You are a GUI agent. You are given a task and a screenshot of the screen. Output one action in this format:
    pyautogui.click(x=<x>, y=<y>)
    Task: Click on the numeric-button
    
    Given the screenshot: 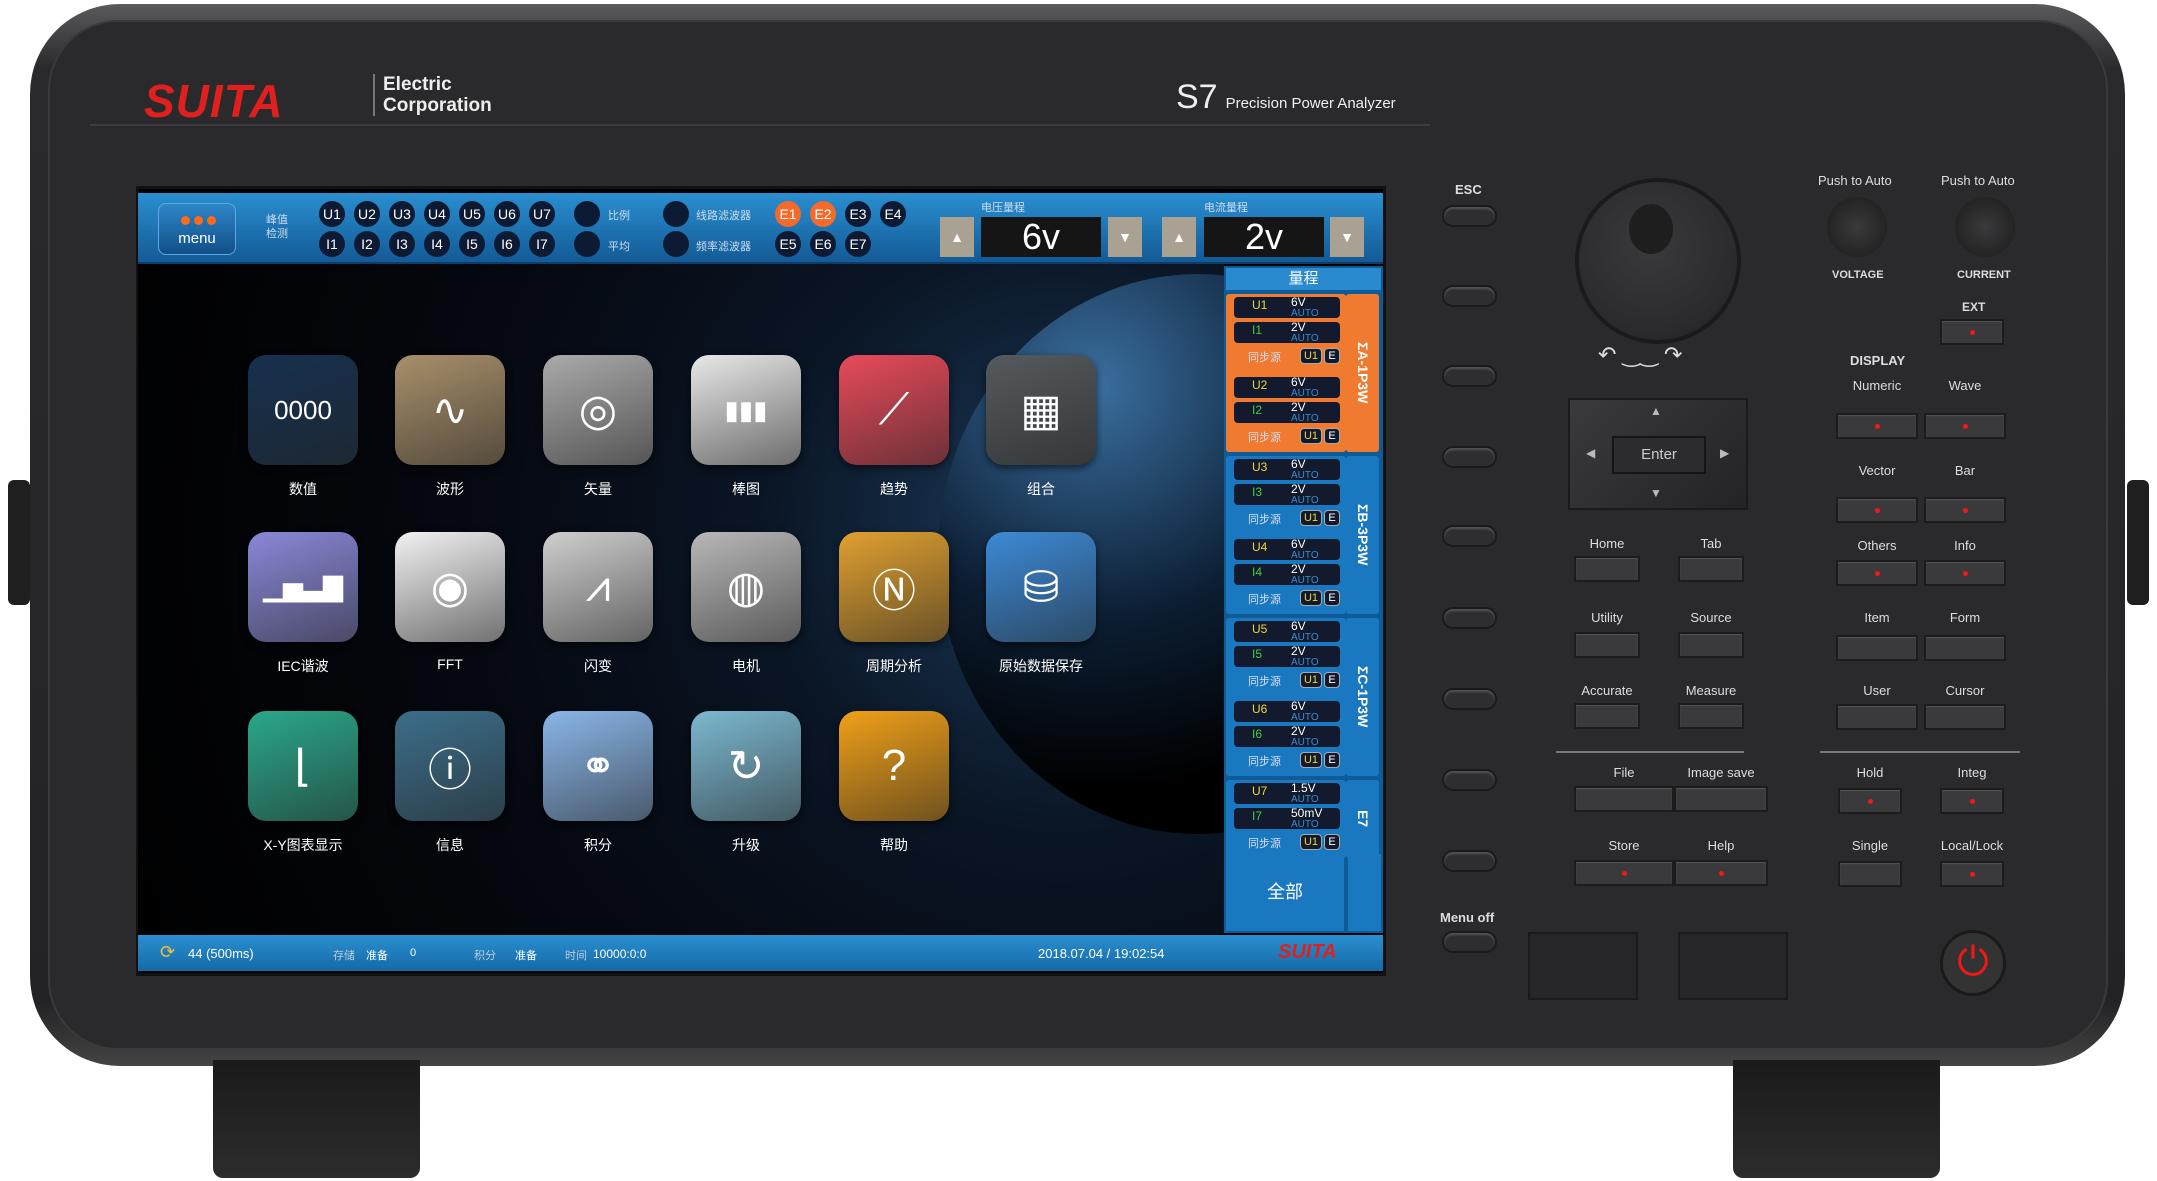 What is the action you would take?
    pyautogui.click(x=1877, y=426)
    